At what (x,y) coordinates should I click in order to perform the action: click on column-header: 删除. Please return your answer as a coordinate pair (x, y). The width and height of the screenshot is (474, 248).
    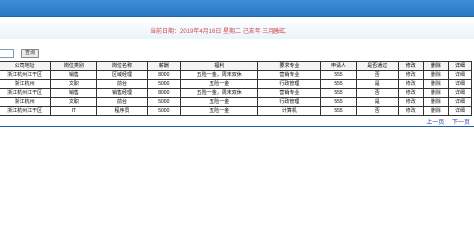
    Looking at the image, I should click on (435, 66).